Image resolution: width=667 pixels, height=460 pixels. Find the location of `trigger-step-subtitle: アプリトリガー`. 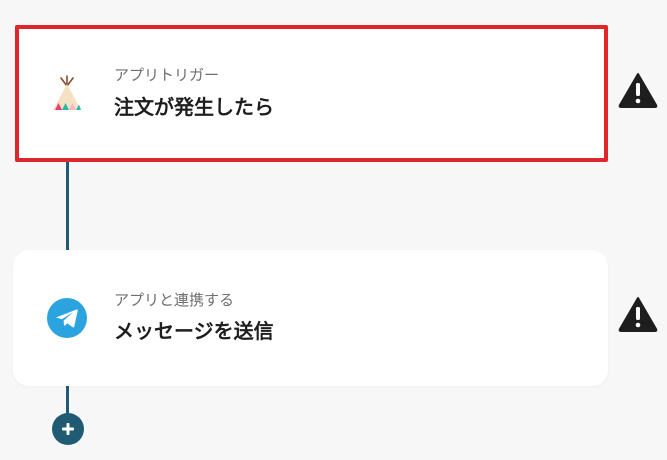

trigger-step-subtitle: アプリトリガー is located at coordinates (167, 75).